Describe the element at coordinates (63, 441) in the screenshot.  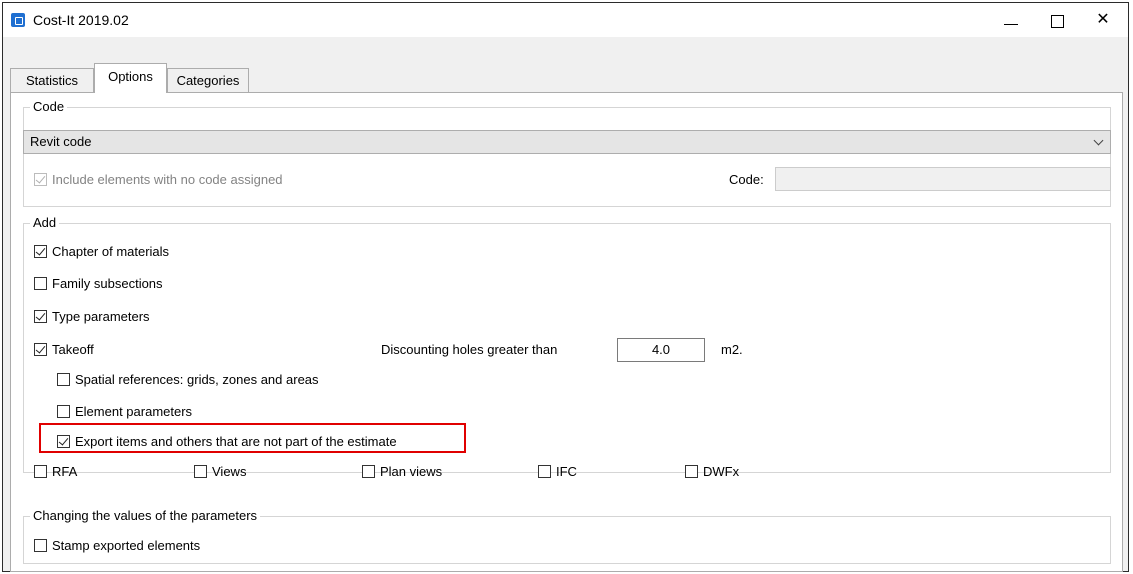
I see `export-items-checkbox` at that location.